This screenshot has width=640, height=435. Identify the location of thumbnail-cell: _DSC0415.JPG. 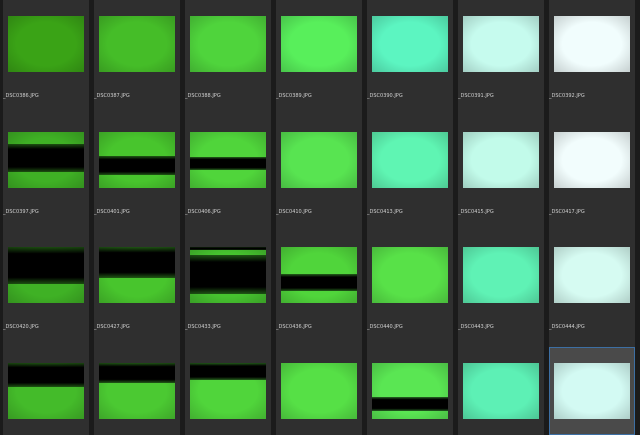
(501, 173).